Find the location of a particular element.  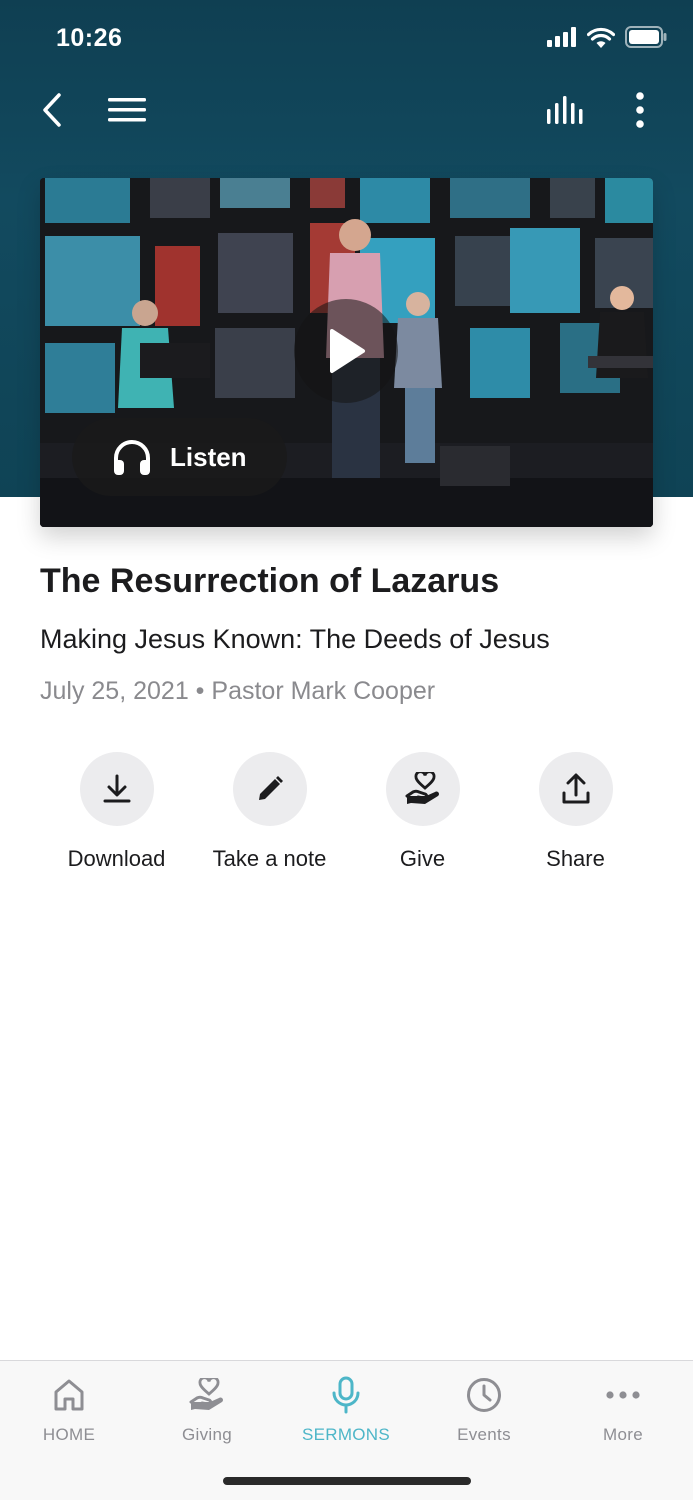

sermon-meta: July 25, 2021 • Pastor Mark Cooper is located at coordinates (350, 691).